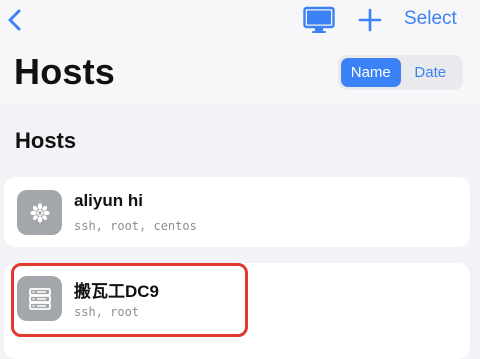  Describe the element at coordinates (371, 72) in the screenshot. I see `sort-by-name-segment: Name` at that location.